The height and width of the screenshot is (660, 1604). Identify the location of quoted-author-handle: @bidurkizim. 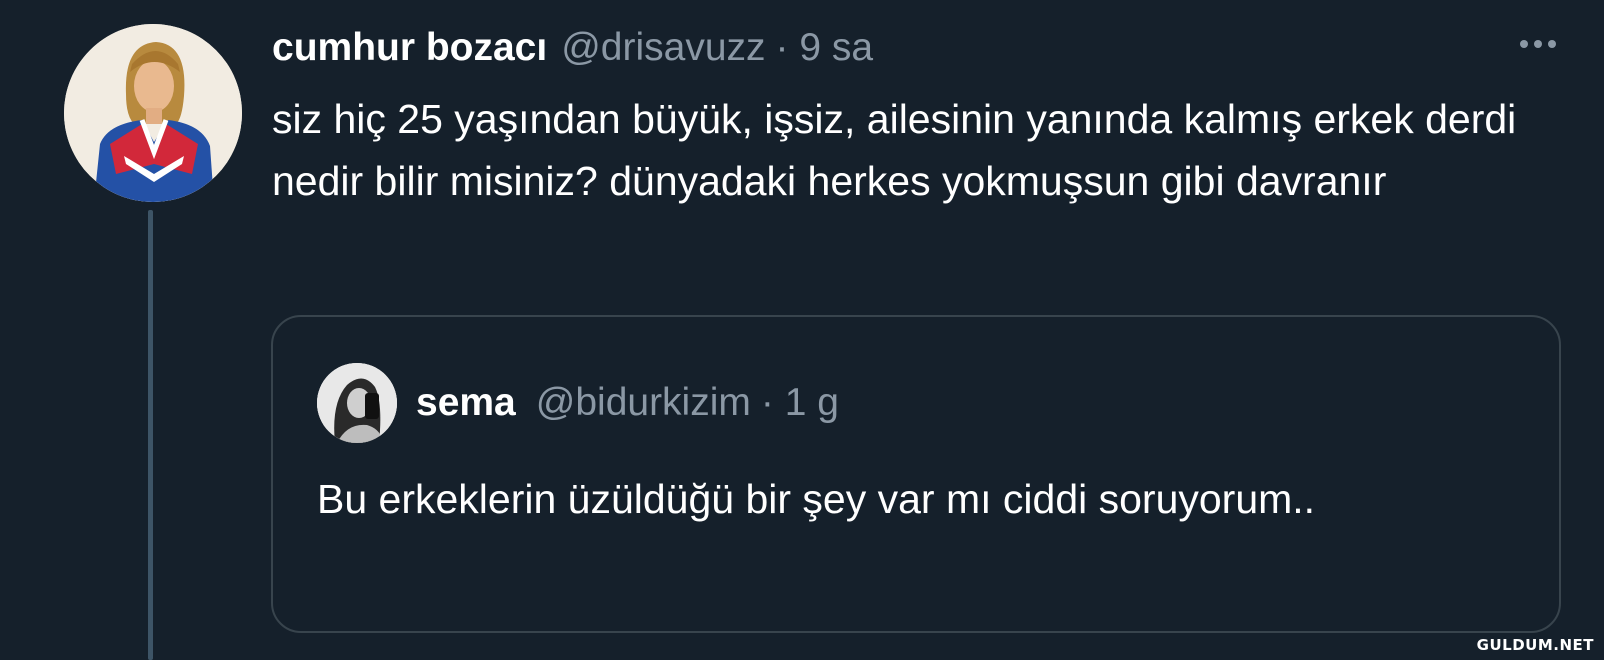
(643, 403).